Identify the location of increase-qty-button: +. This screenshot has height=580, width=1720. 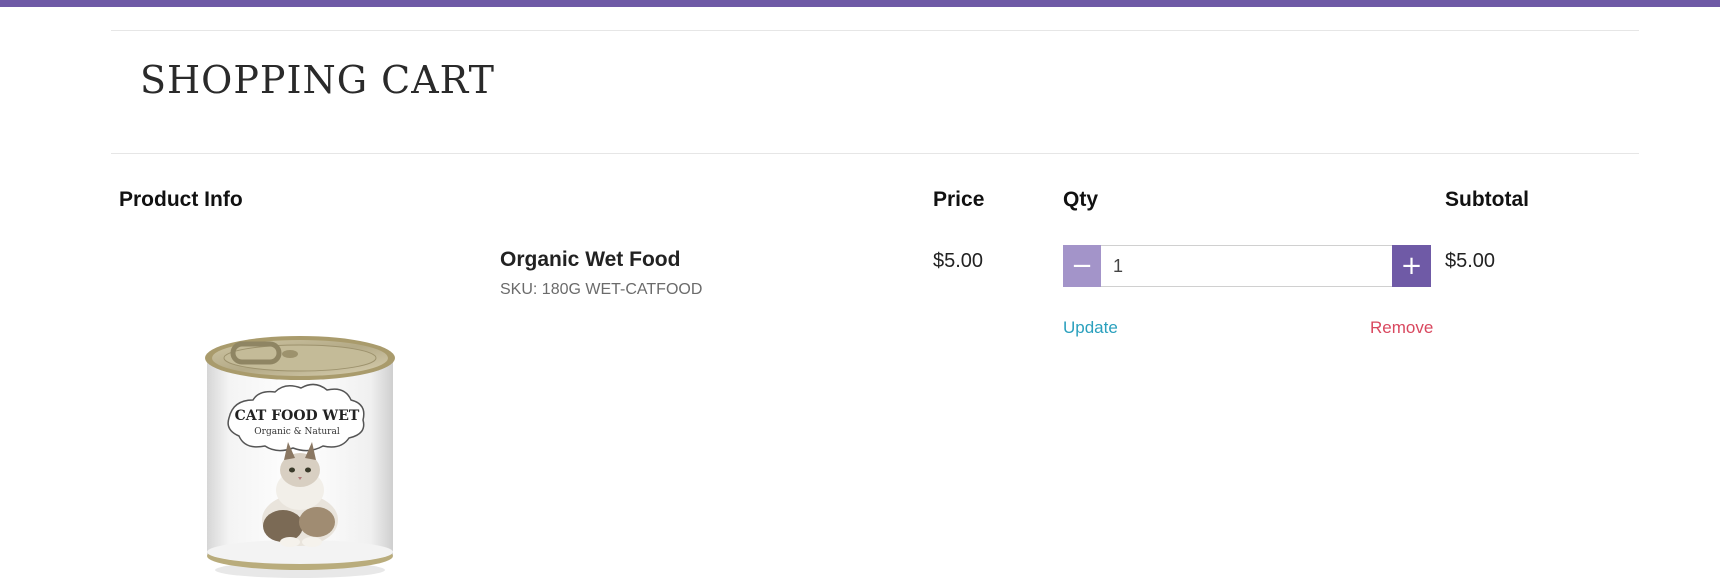
(1411, 266).